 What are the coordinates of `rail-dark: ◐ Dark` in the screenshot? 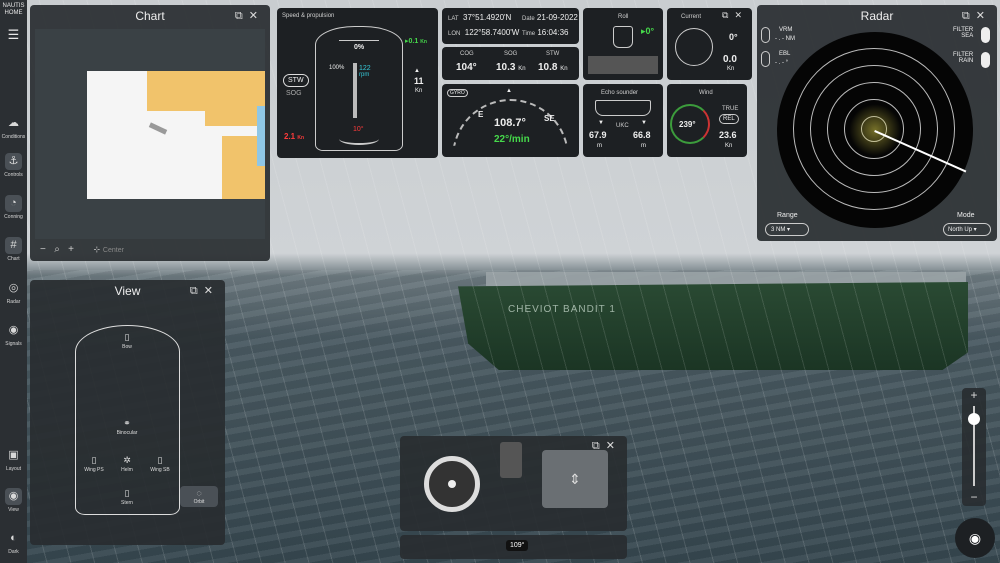 It's located at (13, 542).